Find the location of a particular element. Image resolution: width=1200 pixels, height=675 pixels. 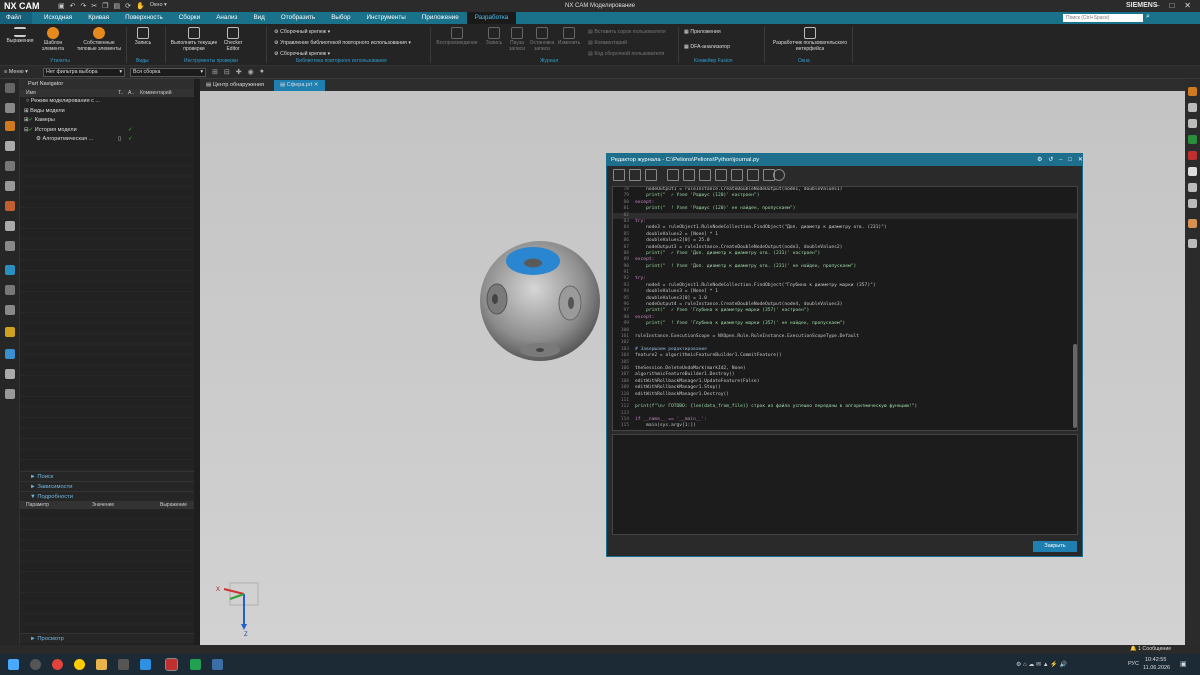

select-all-icon: ⊞ is located at coordinates (215, 72).